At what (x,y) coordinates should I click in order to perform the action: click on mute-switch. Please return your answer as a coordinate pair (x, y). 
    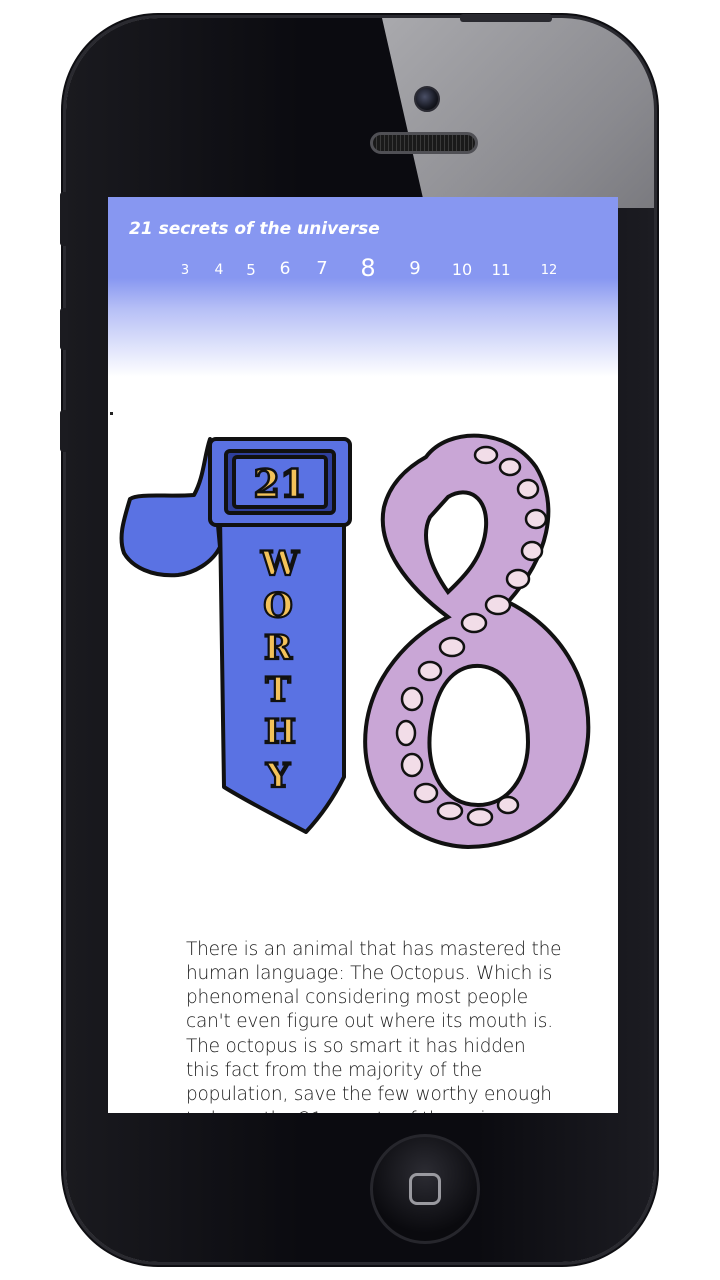
    Looking at the image, I should click on (64, 219).